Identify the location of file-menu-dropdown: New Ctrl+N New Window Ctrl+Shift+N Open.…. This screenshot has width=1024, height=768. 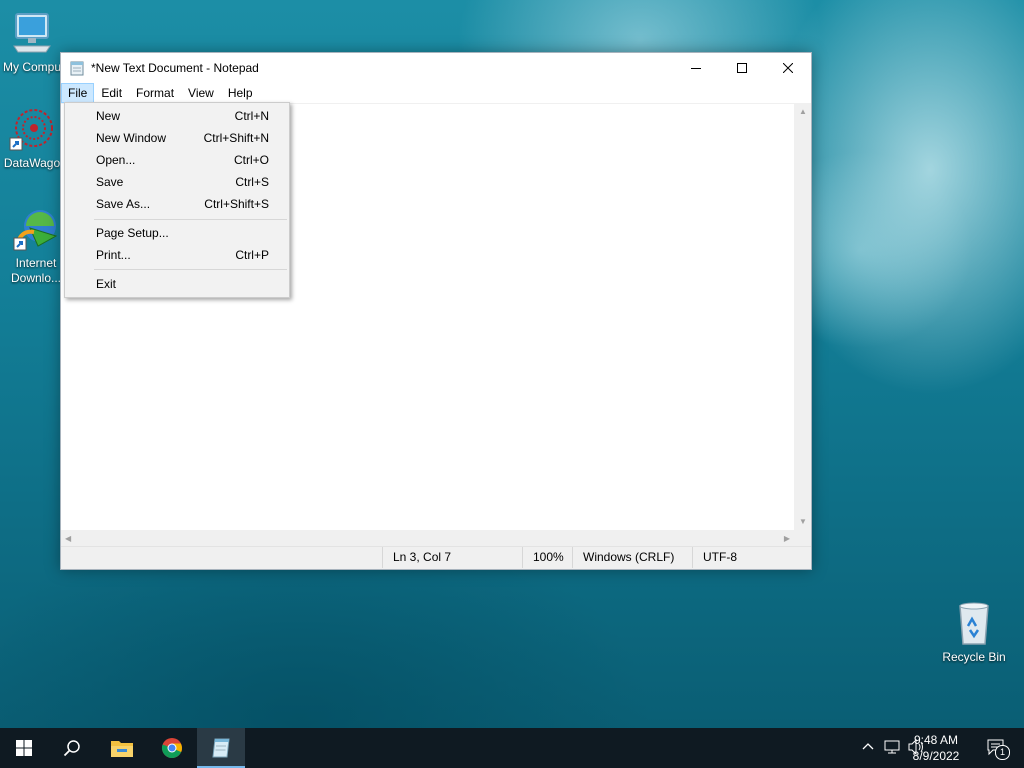
(177, 200).